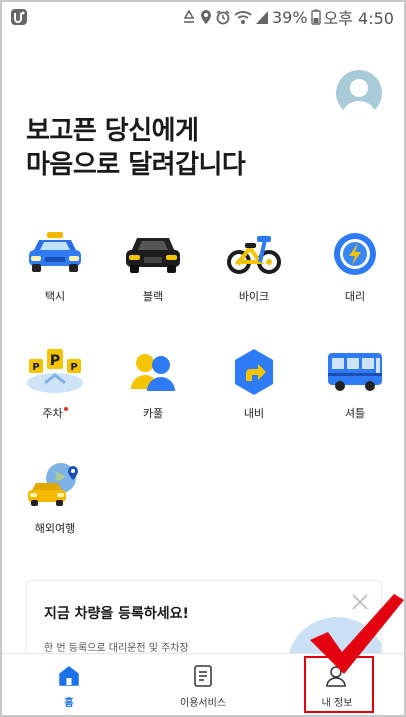  I want to click on service-label: 블랙, so click(153, 296).